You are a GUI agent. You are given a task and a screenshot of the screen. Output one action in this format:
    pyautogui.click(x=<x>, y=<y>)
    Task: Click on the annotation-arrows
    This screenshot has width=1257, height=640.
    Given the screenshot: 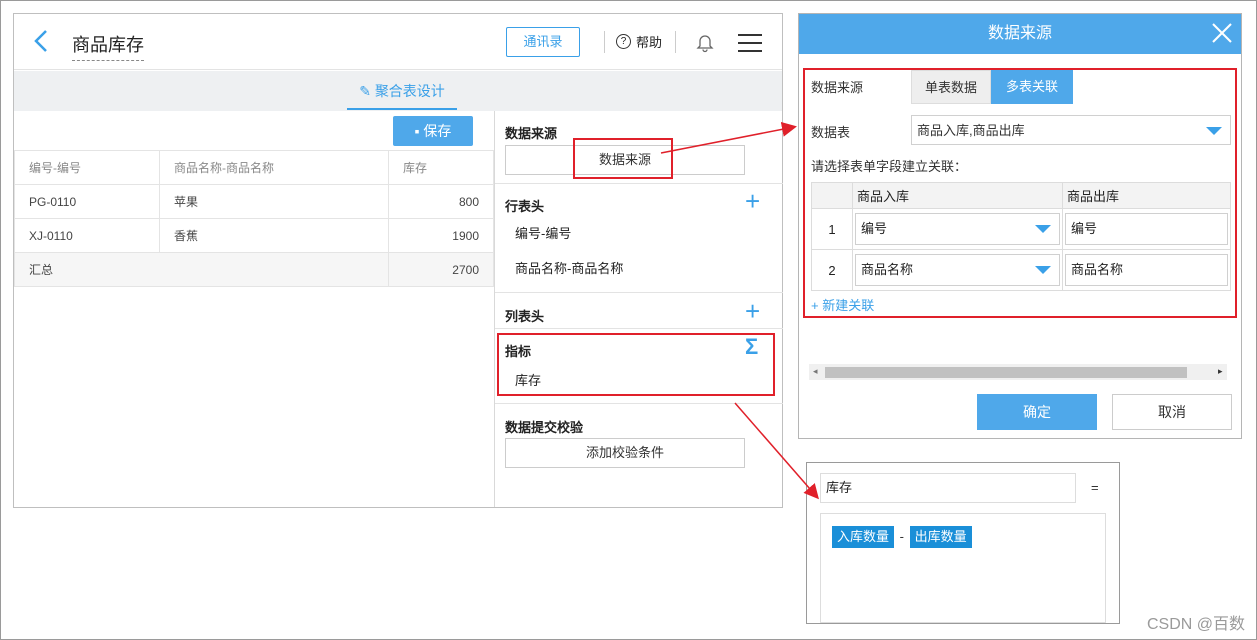 What is the action you would take?
    pyautogui.click(x=739, y=310)
    